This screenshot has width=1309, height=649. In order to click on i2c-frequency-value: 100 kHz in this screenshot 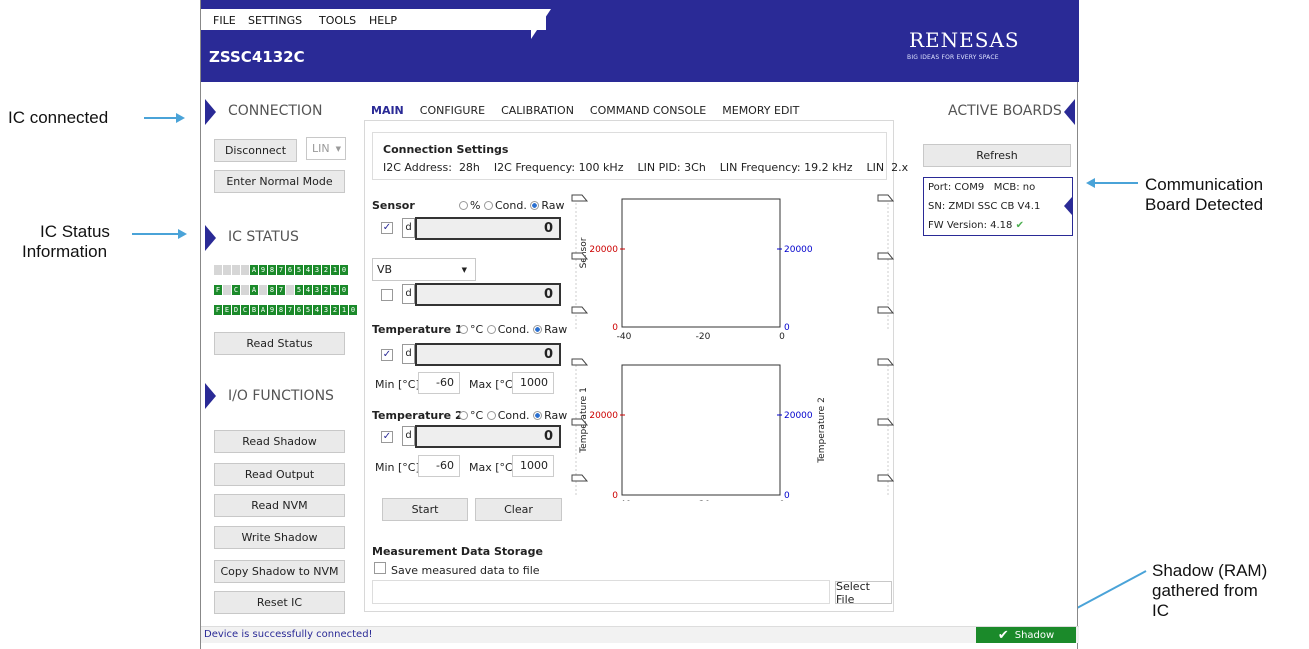, I will do `click(601, 167)`.